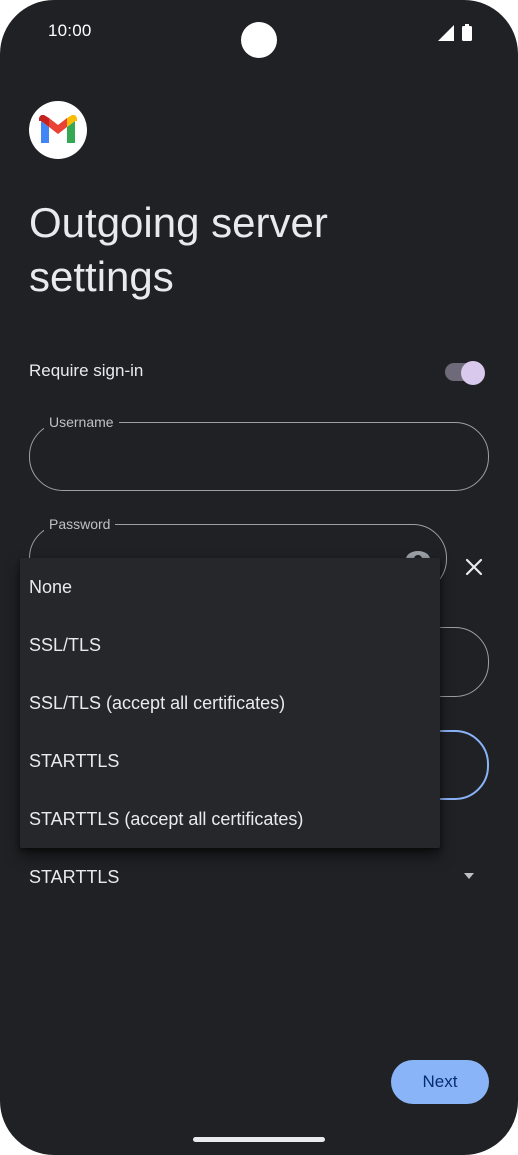 Image resolution: width=518 pixels, height=1155 pixels. I want to click on menu-item-none: None, so click(230, 587).